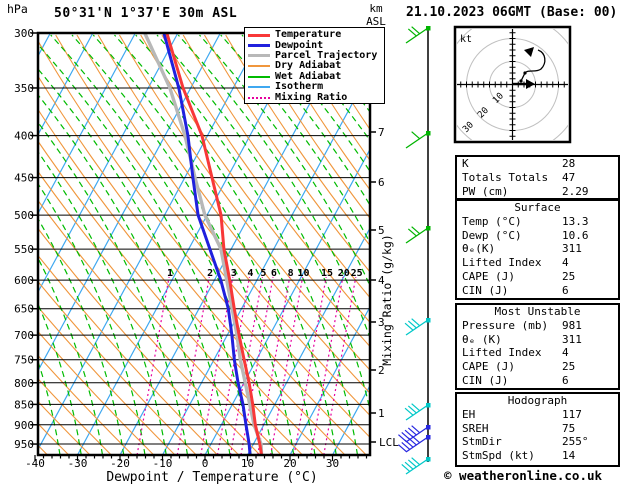 The image size is (629, 486). What do you see at coordinates (537, 456) in the screenshot?
I see `panel-row: StmSpd (kt) 14` at bounding box center [537, 456].